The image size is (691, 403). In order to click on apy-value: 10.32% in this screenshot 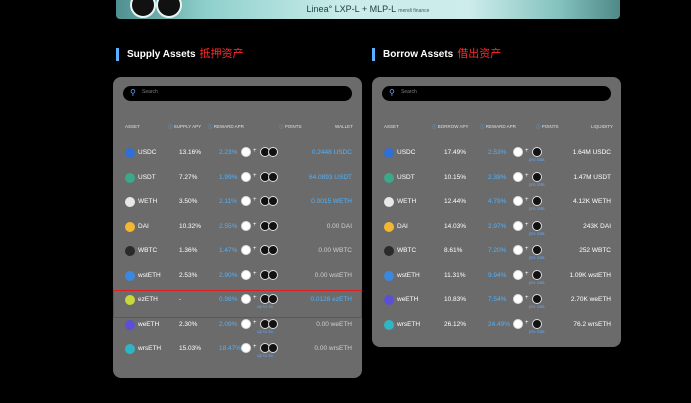, I will do `click(190, 226)`.